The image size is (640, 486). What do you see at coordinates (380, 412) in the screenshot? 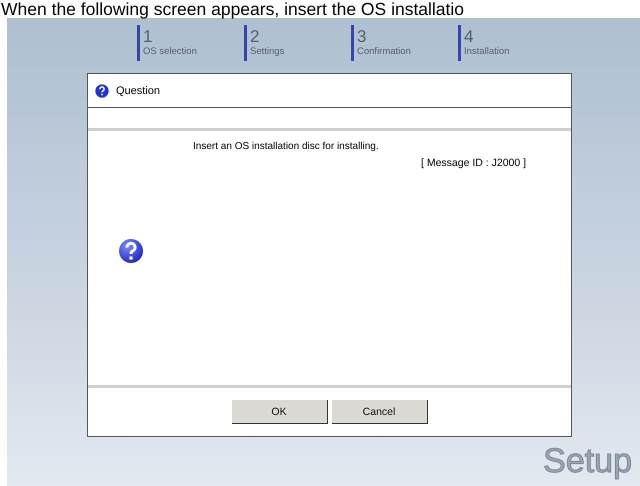
I see `dialog-button: Cancel` at bounding box center [380, 412].